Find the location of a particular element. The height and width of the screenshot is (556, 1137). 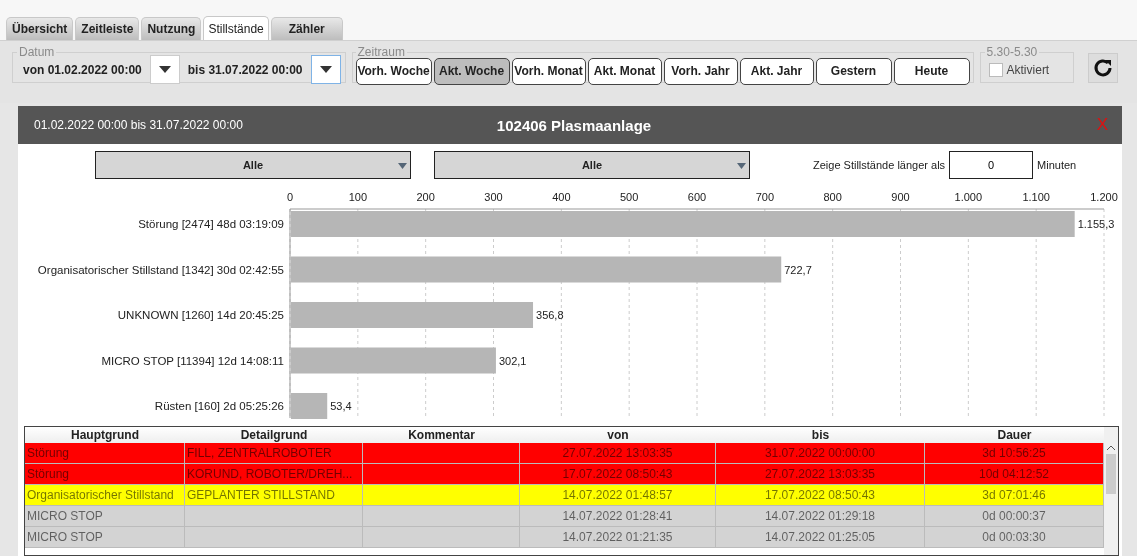

table-cell: 0d 00:03:30 is located at coordinates (1014, 537).